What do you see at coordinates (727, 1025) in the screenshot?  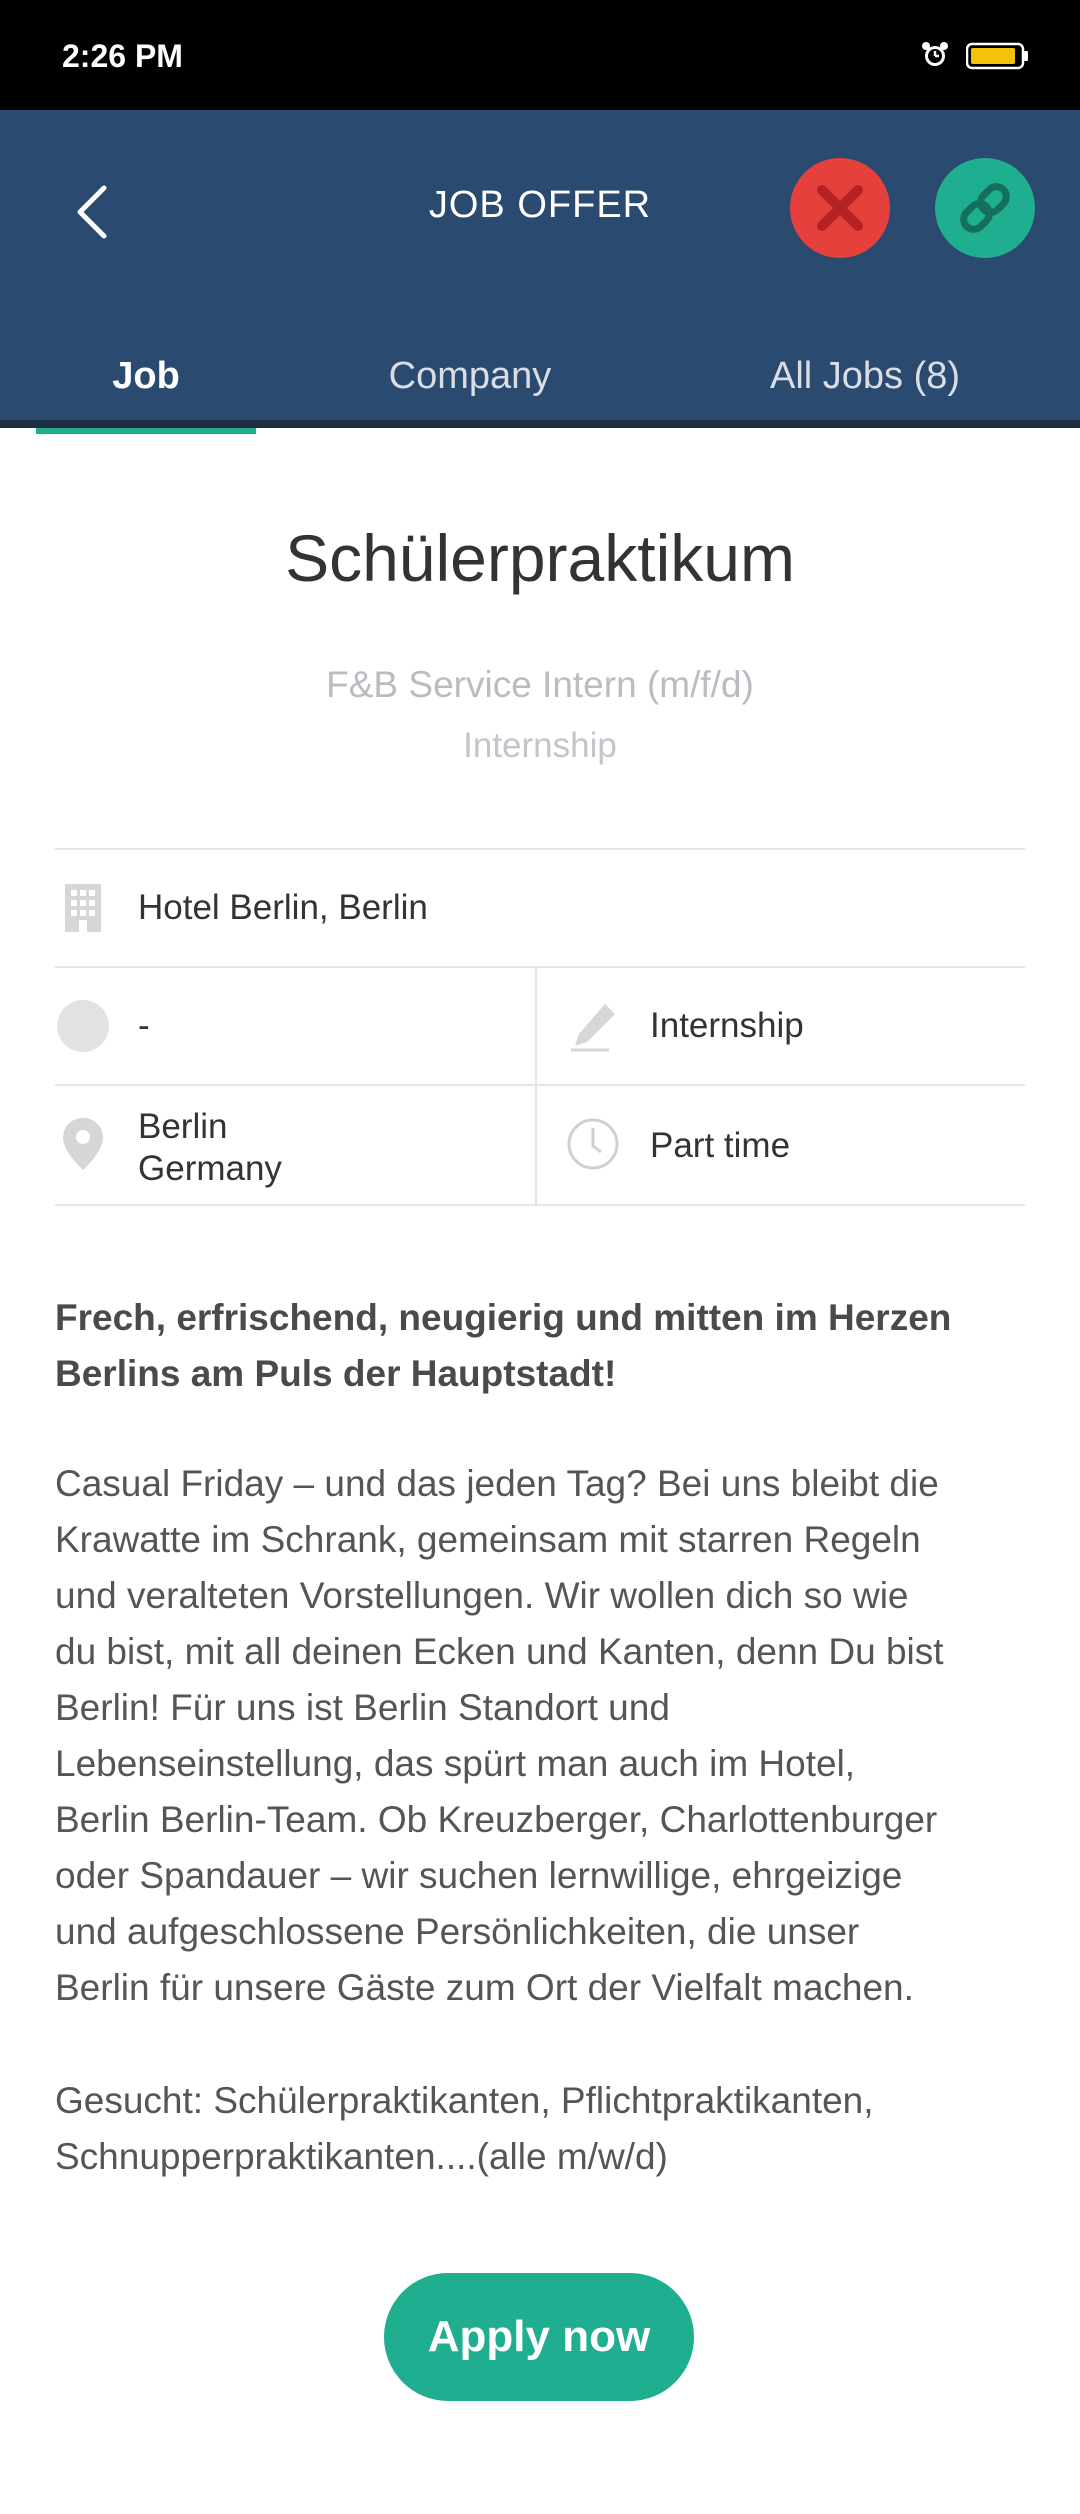 I see `contract-type: Internship` at bounding box center [727, 1025].